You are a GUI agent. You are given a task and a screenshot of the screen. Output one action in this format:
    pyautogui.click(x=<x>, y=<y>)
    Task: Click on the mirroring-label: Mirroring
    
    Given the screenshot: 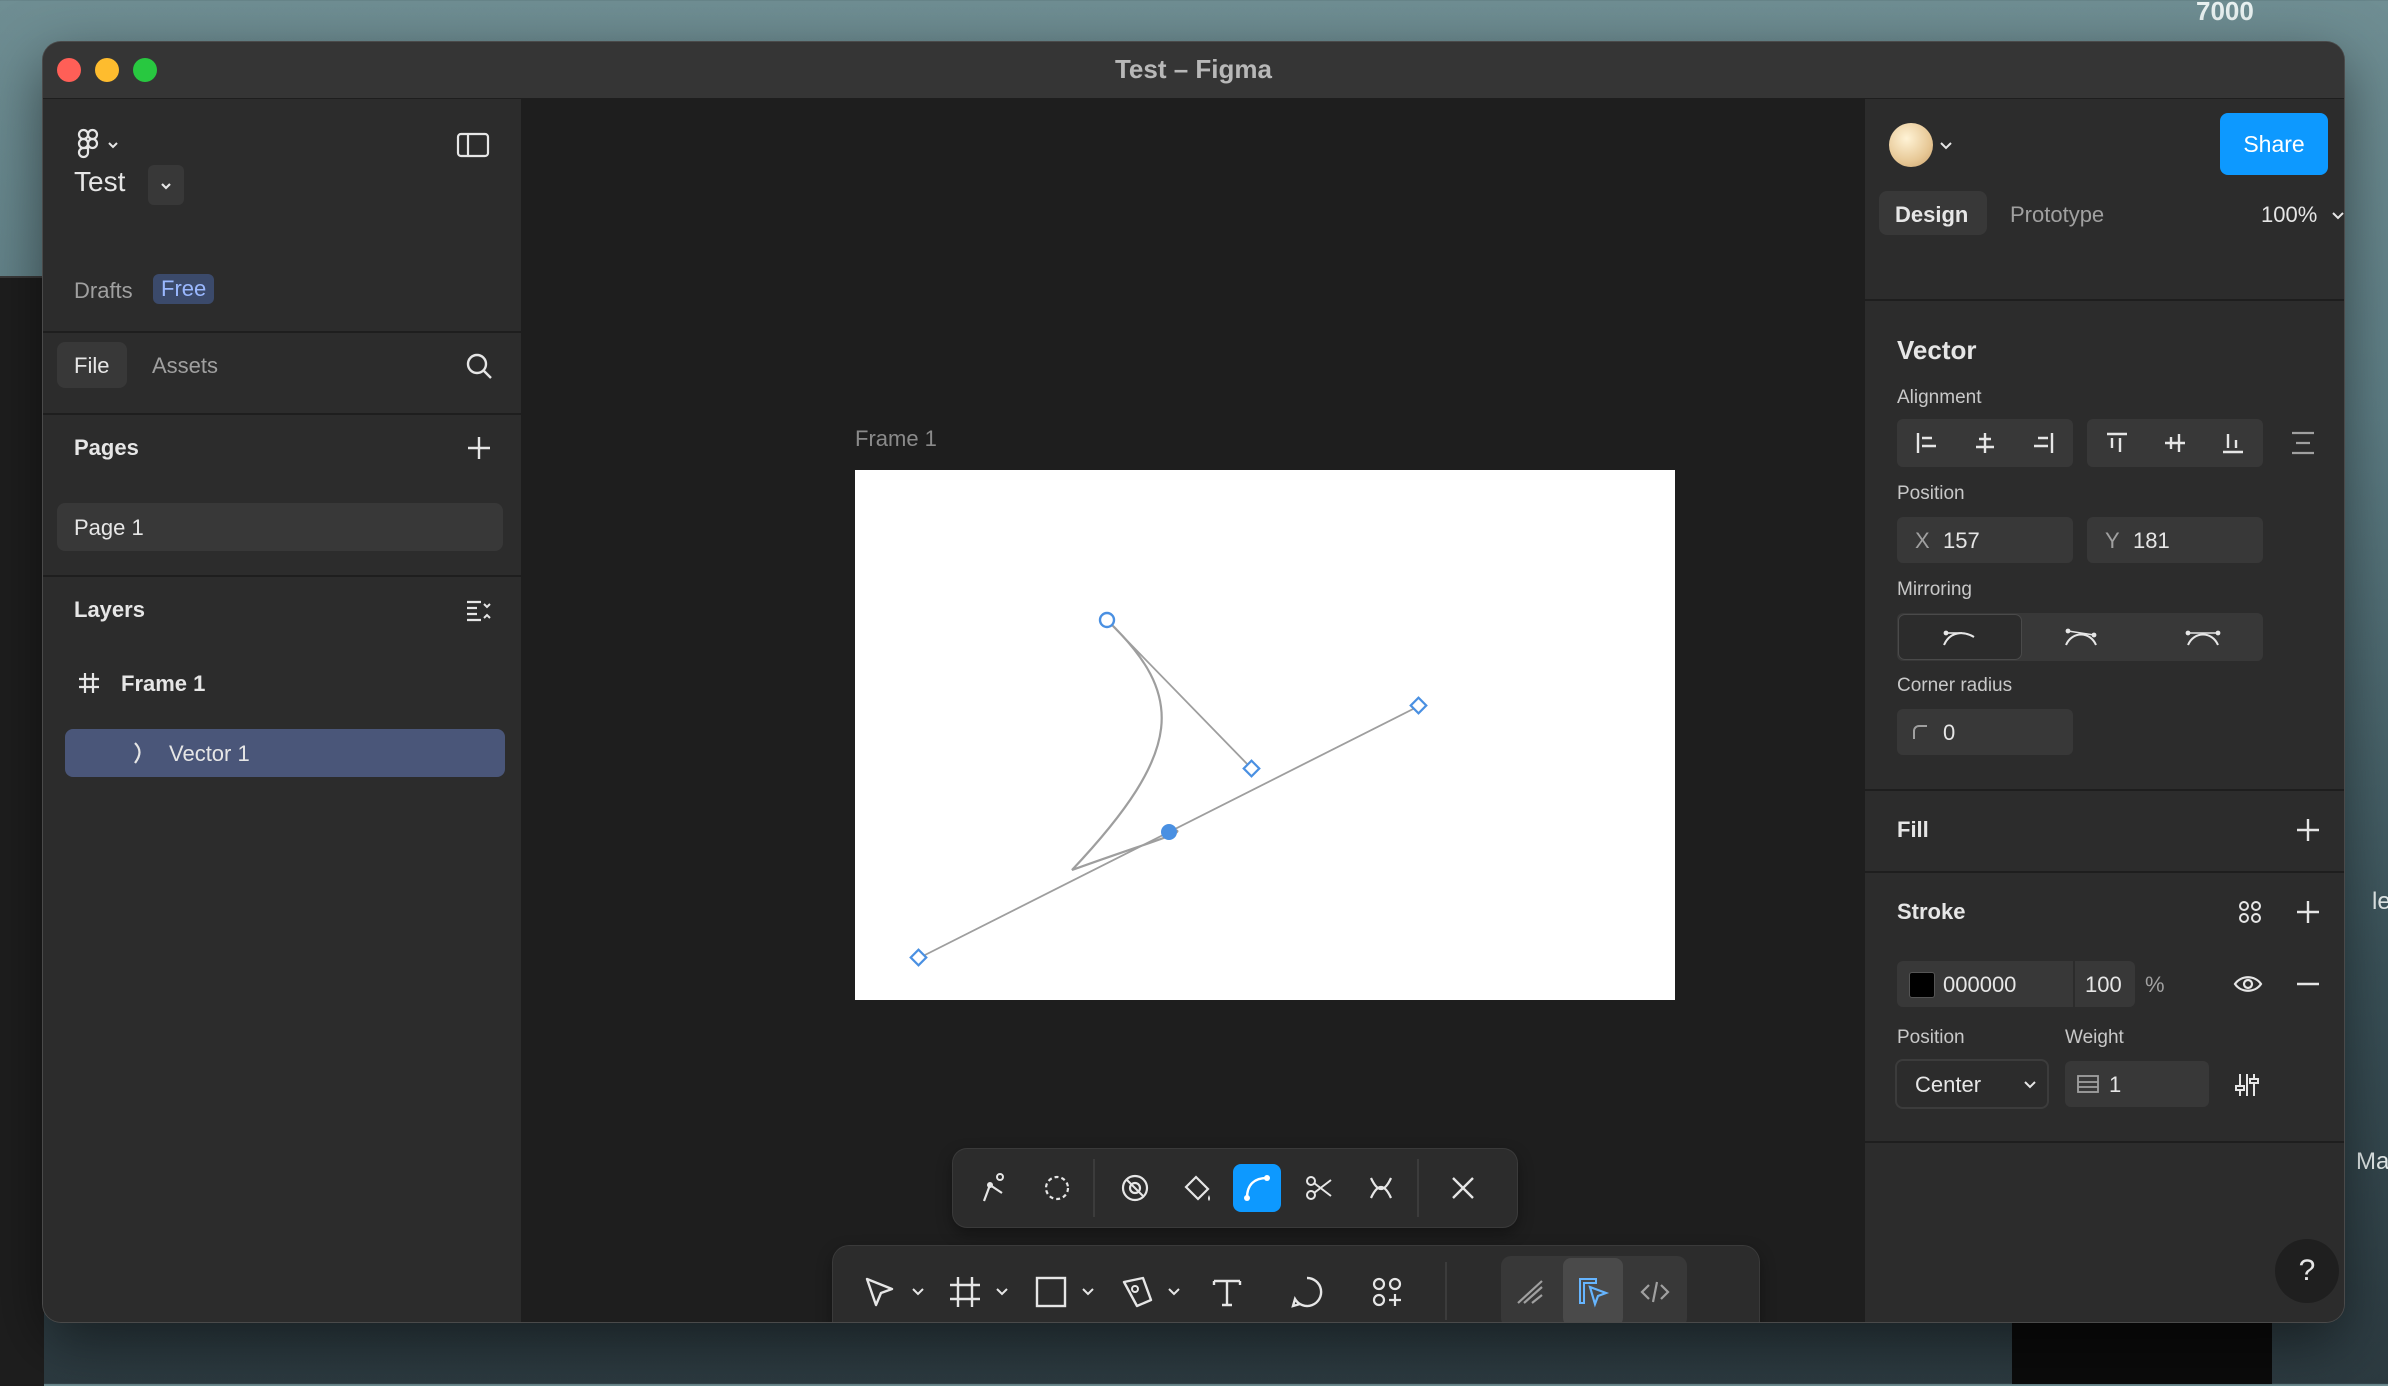 What is the action you would take?
    pyautogui.click(x=1934, y=589)
    